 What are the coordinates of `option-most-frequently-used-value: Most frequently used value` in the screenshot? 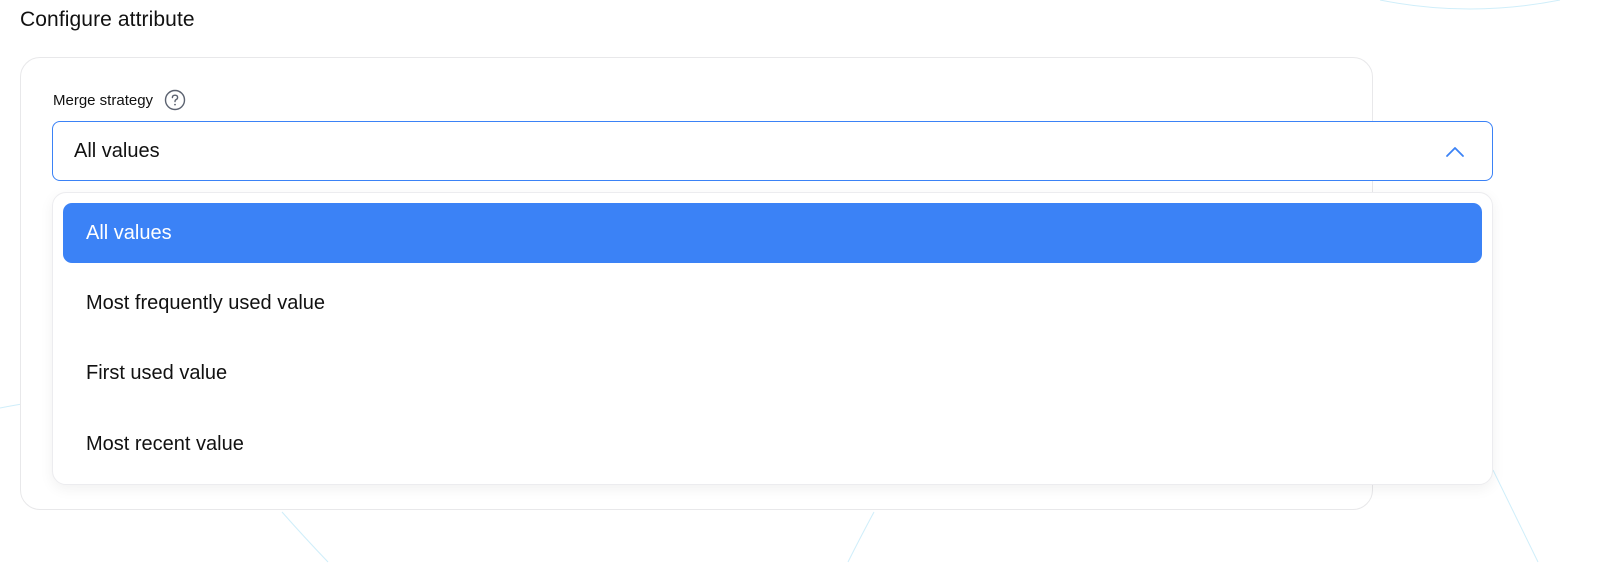 It's located at (772, 303).